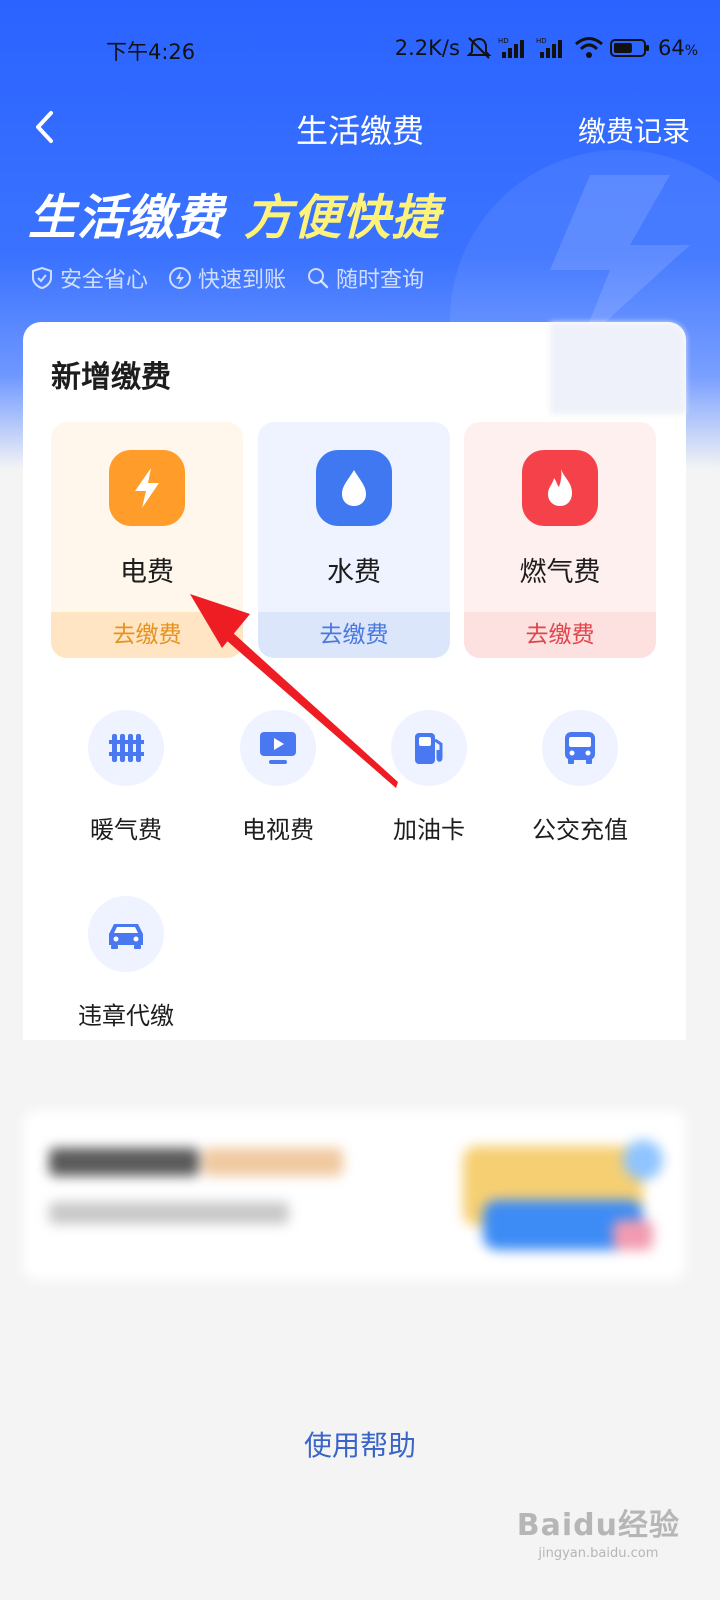 This screenshot has height=1600, width=720. Describe the element at coordinates (618, 368) in the screenshot. I see `blurred-area` at that location.